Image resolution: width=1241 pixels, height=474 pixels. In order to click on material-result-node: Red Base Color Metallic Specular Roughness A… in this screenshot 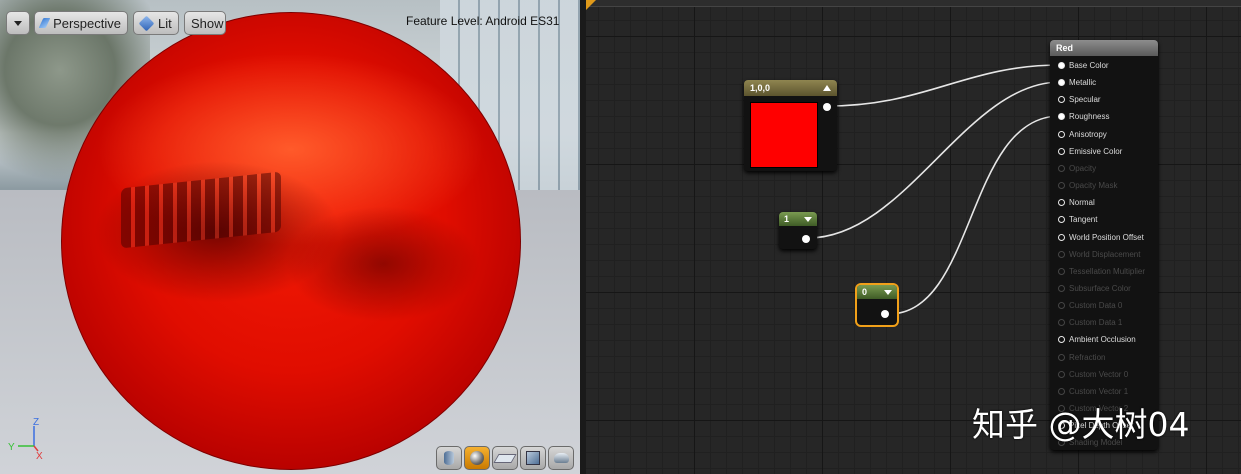, I will do `click(1104, 245)`.